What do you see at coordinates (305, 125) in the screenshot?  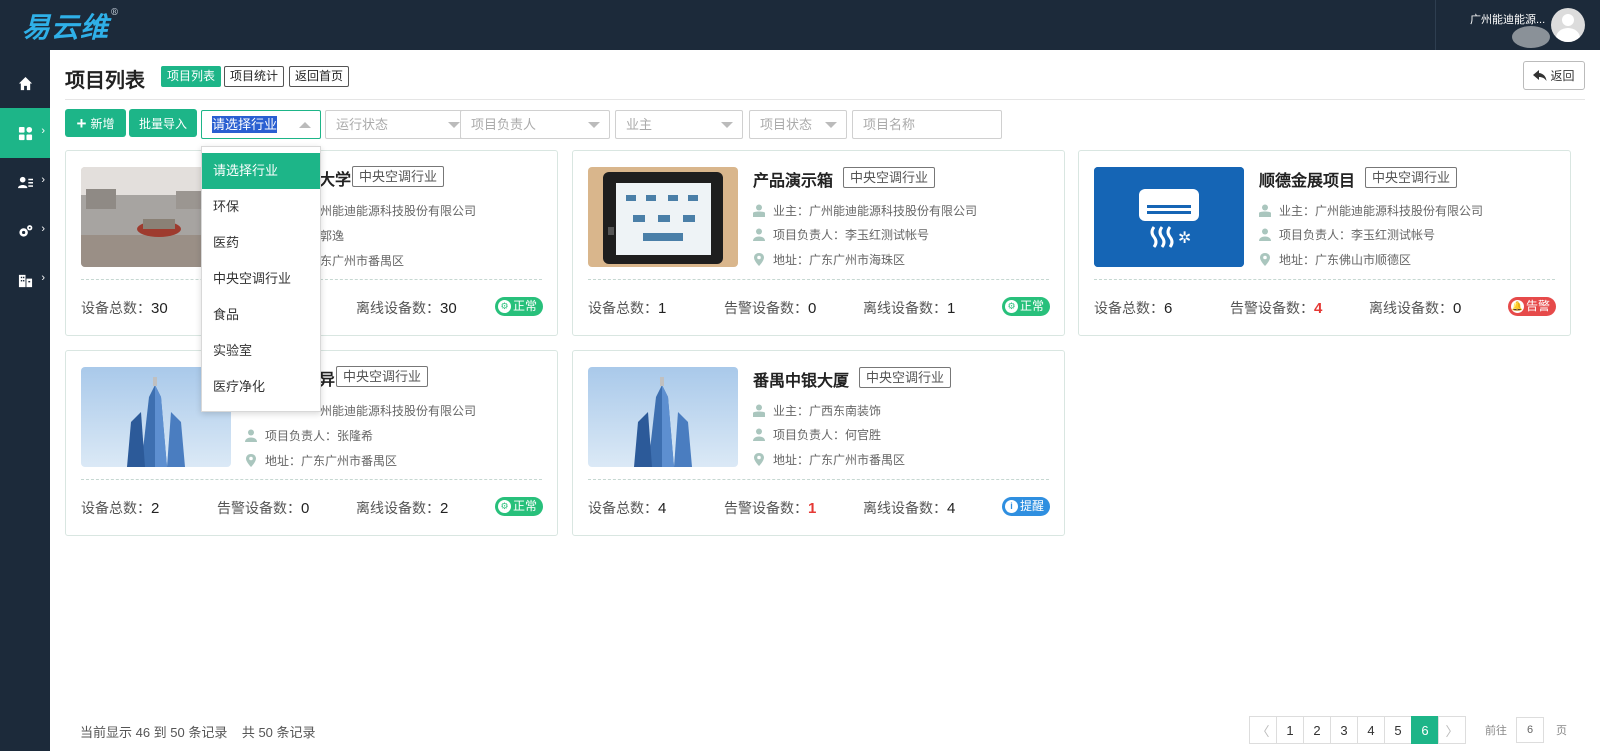 I see `caret-up-icon` at bounding box center [305, 125].